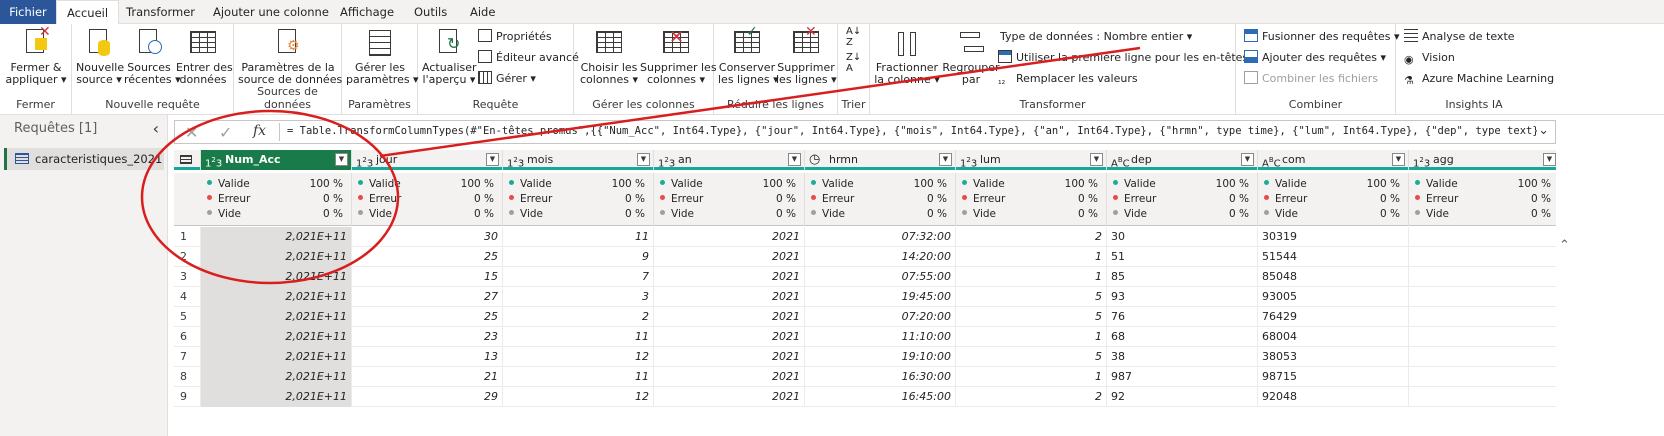 This screenshot has width=1664, height=436. I want to click on table-cell-com: 30319, so click(1333, 237).